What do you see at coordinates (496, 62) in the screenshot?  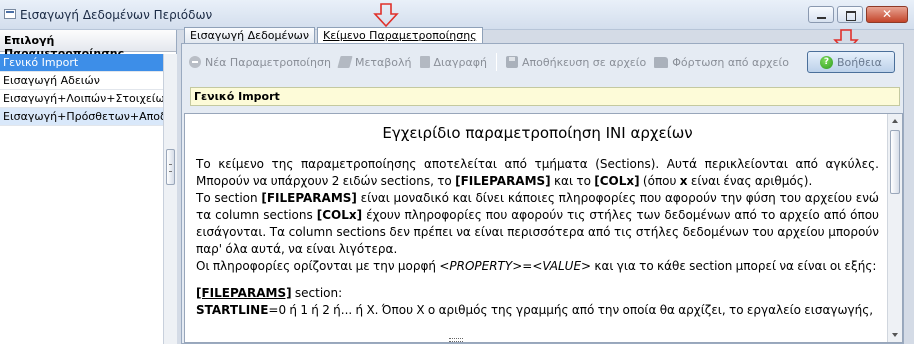 I see `toolbar-separator` at bounding box center [496, 62].